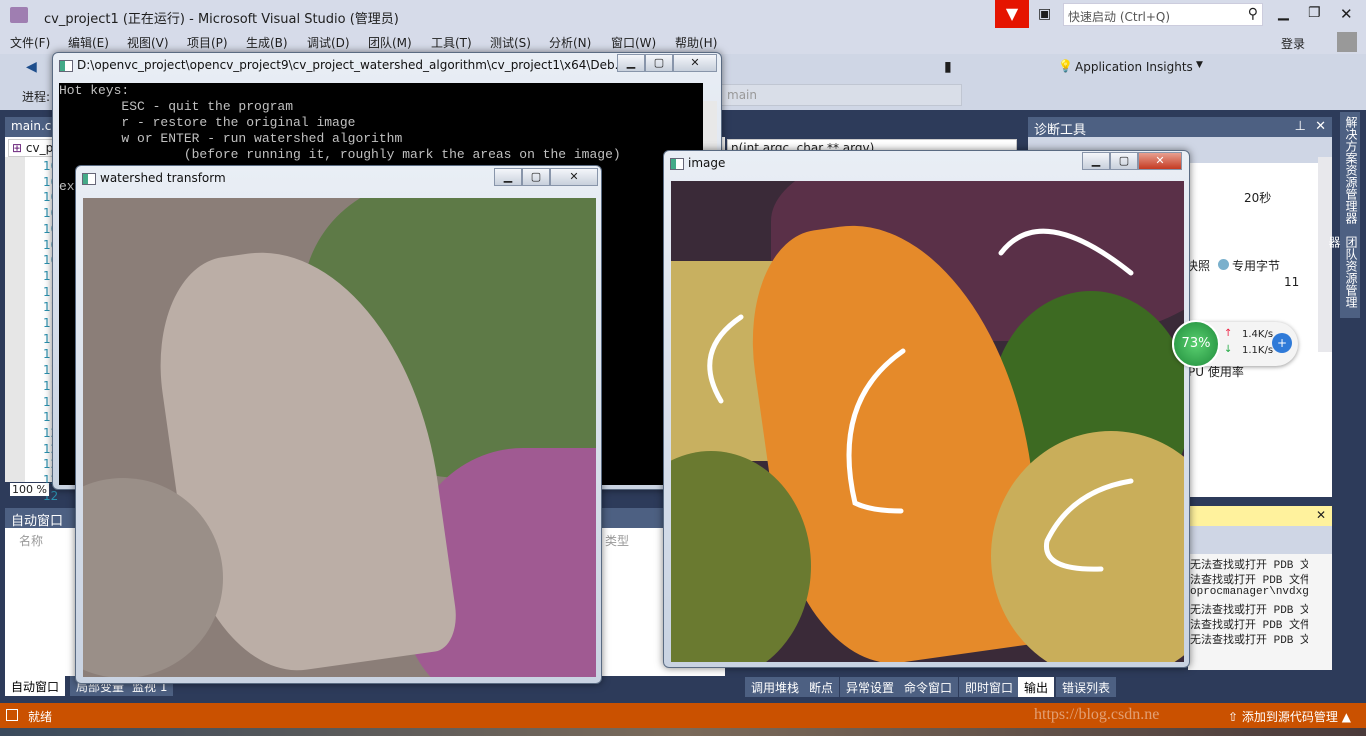 The image size is (1366, 736). What do you see at coordinates (928, 687) in the screenshot?
I see `tab-bottom-3: 命令窗口` at bounding box center [928, 687].